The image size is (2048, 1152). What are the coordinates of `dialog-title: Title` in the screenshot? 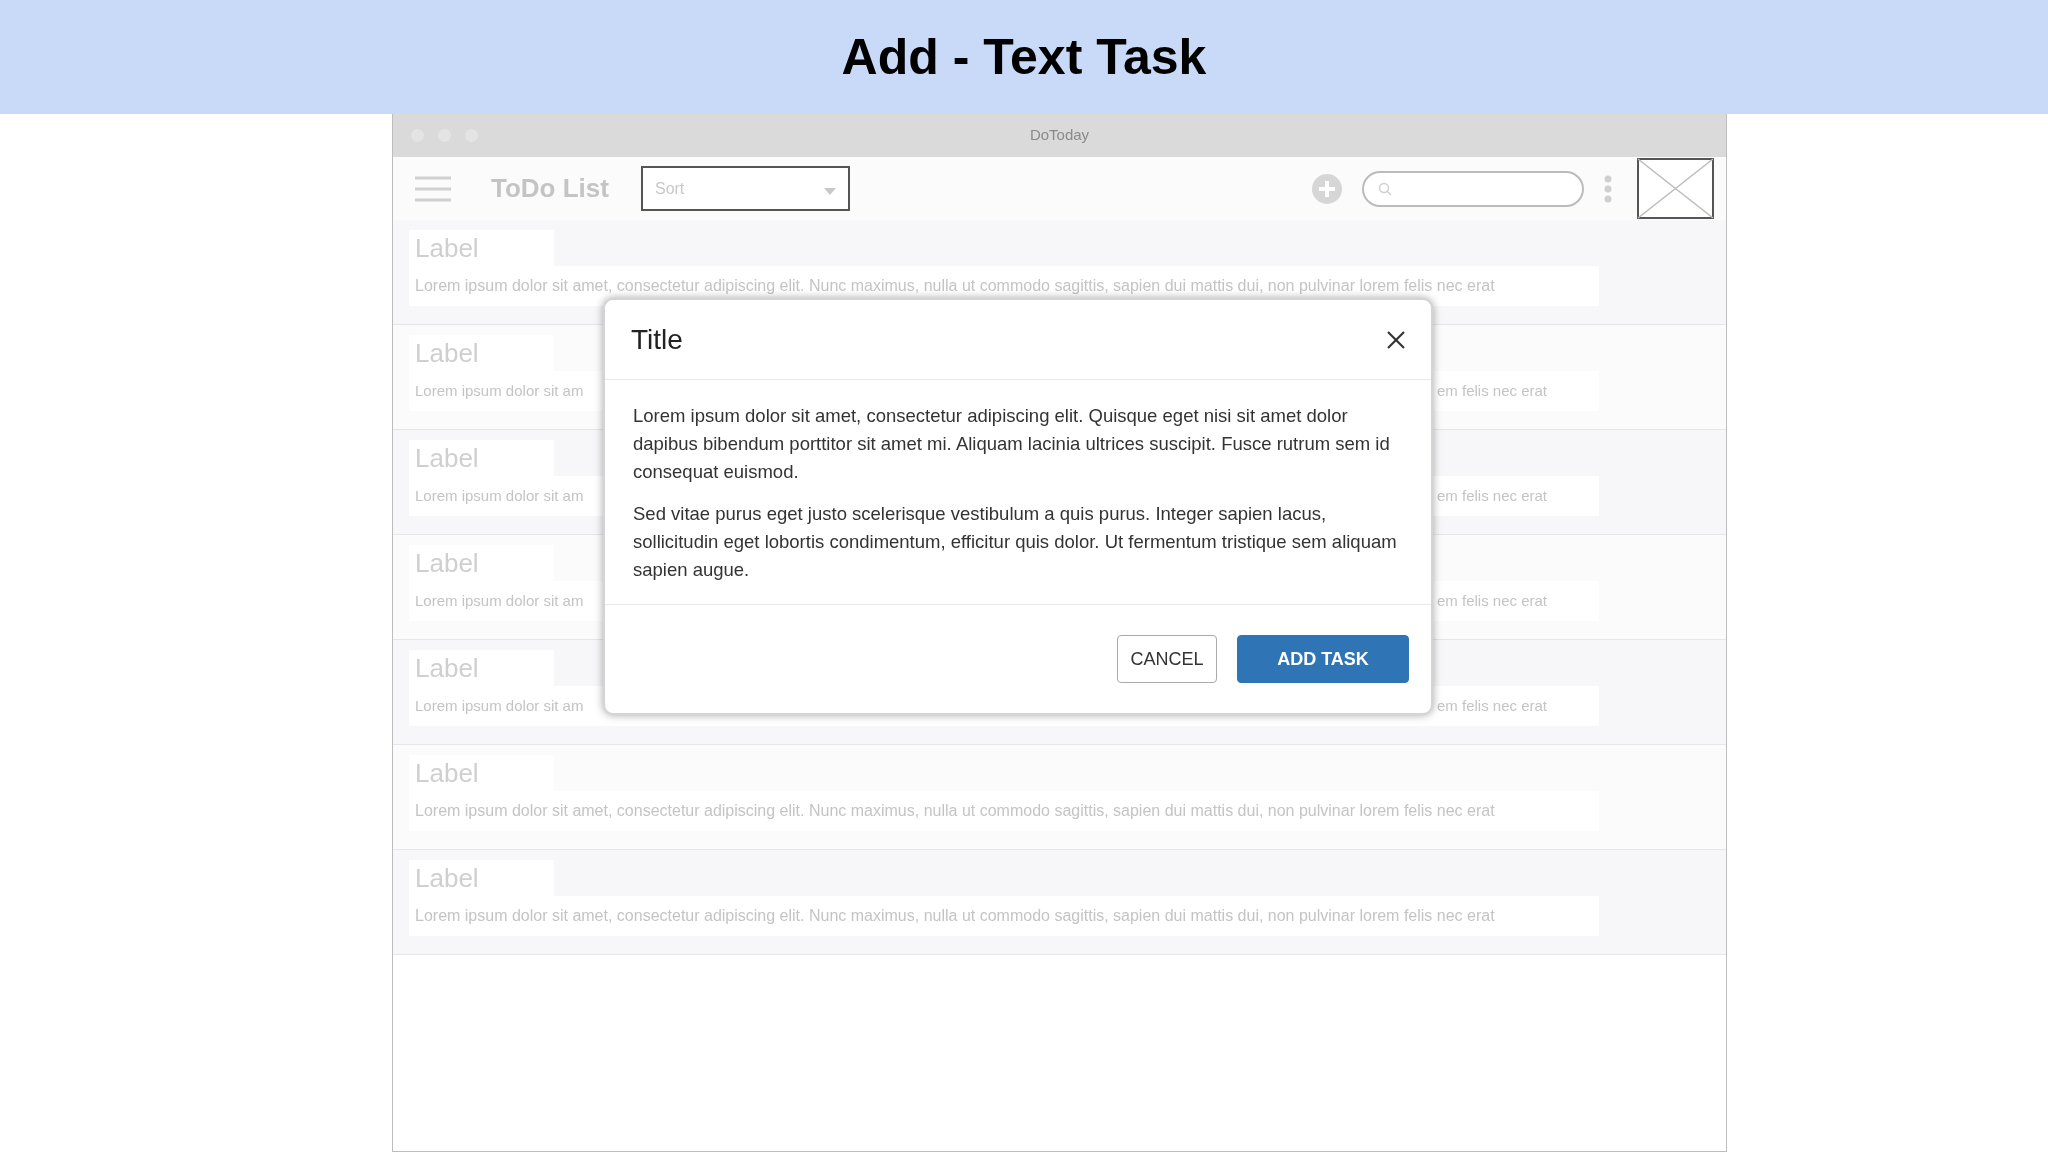 It's located at (657, 339).